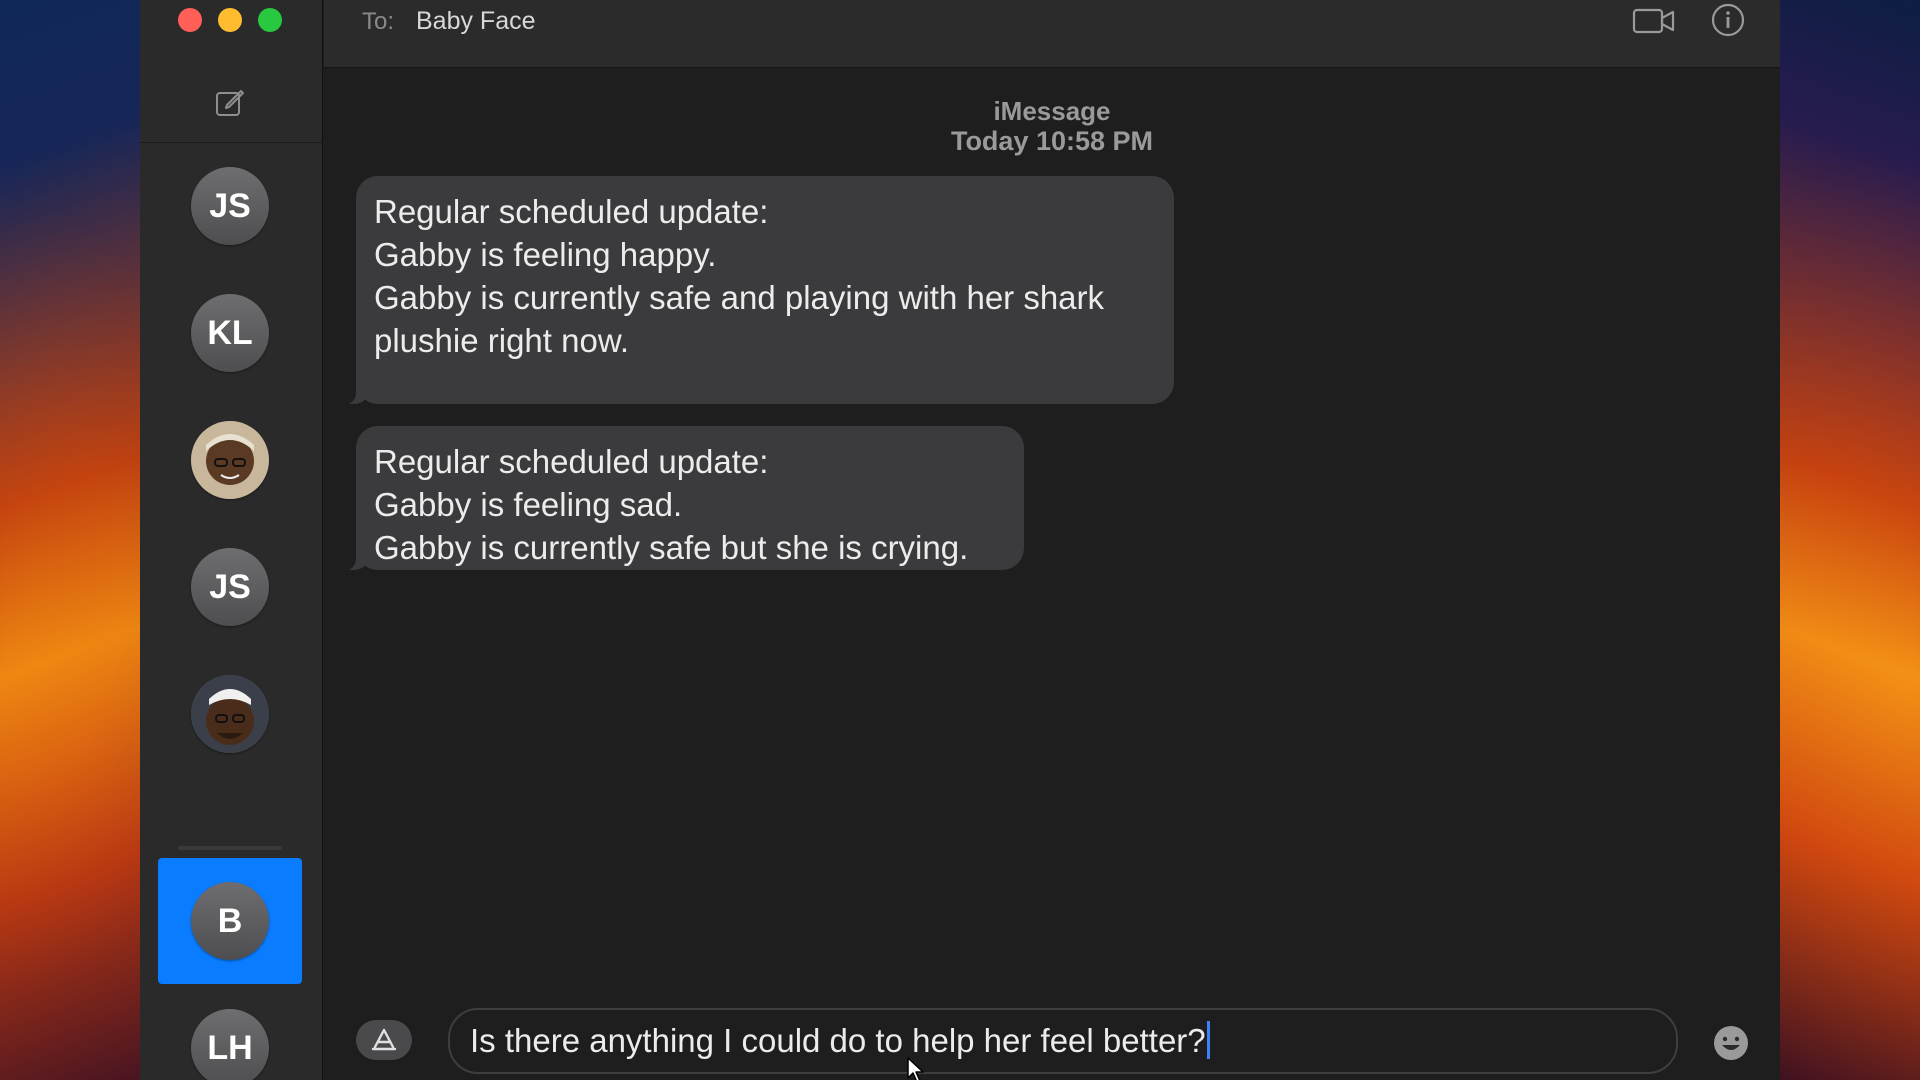 The height and width of the screenshot is (1080, 1920). Describe the element at coordinates (190, 20) in the screenshot. I see `close-button` at that location.